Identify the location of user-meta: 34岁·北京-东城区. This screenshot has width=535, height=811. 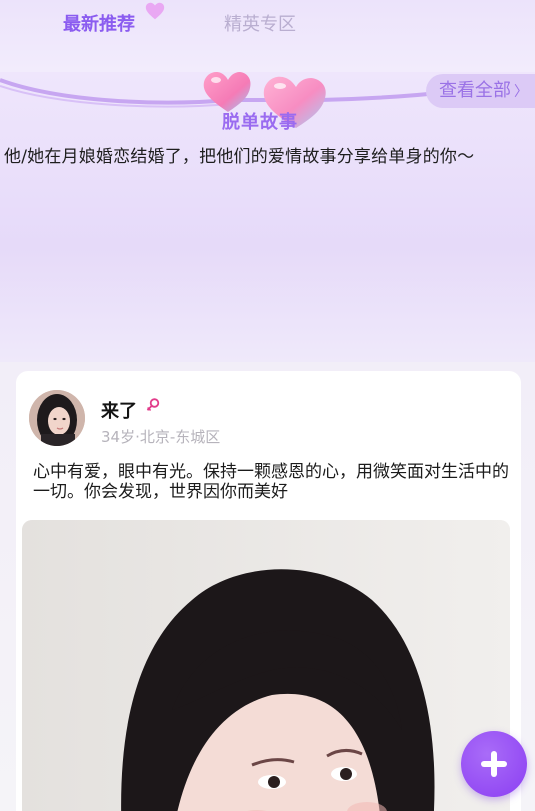
(161, 437).